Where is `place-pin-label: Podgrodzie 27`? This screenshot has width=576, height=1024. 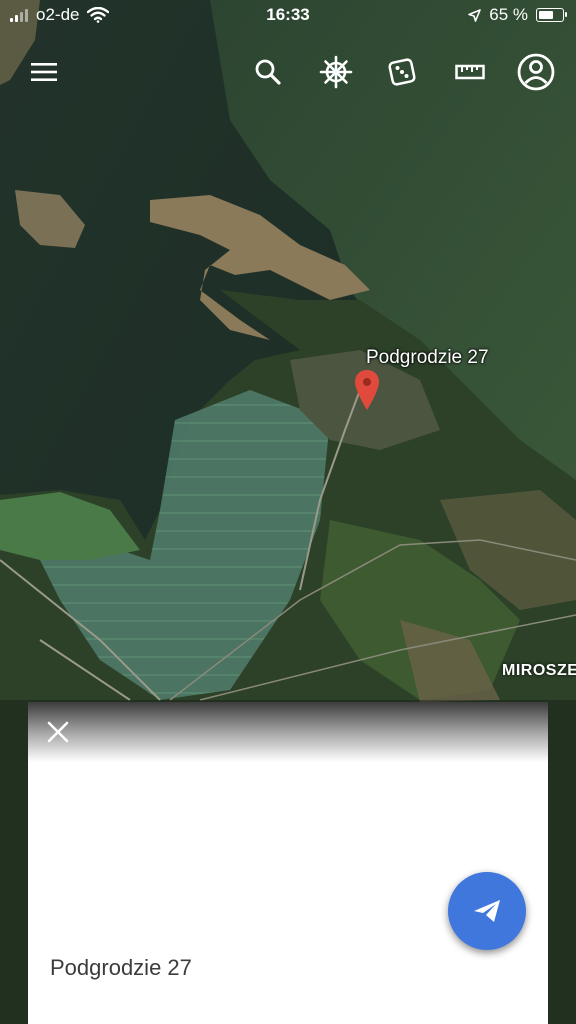 place-pin-label: Podgrodzie 27 is located at coordinates (427, 358).